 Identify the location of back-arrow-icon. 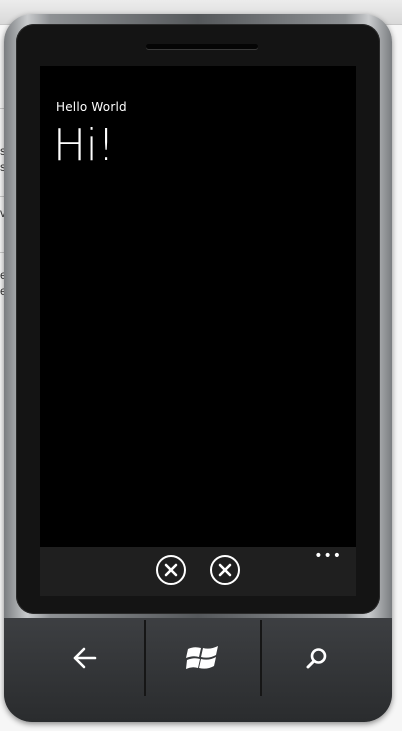
(85, 658).